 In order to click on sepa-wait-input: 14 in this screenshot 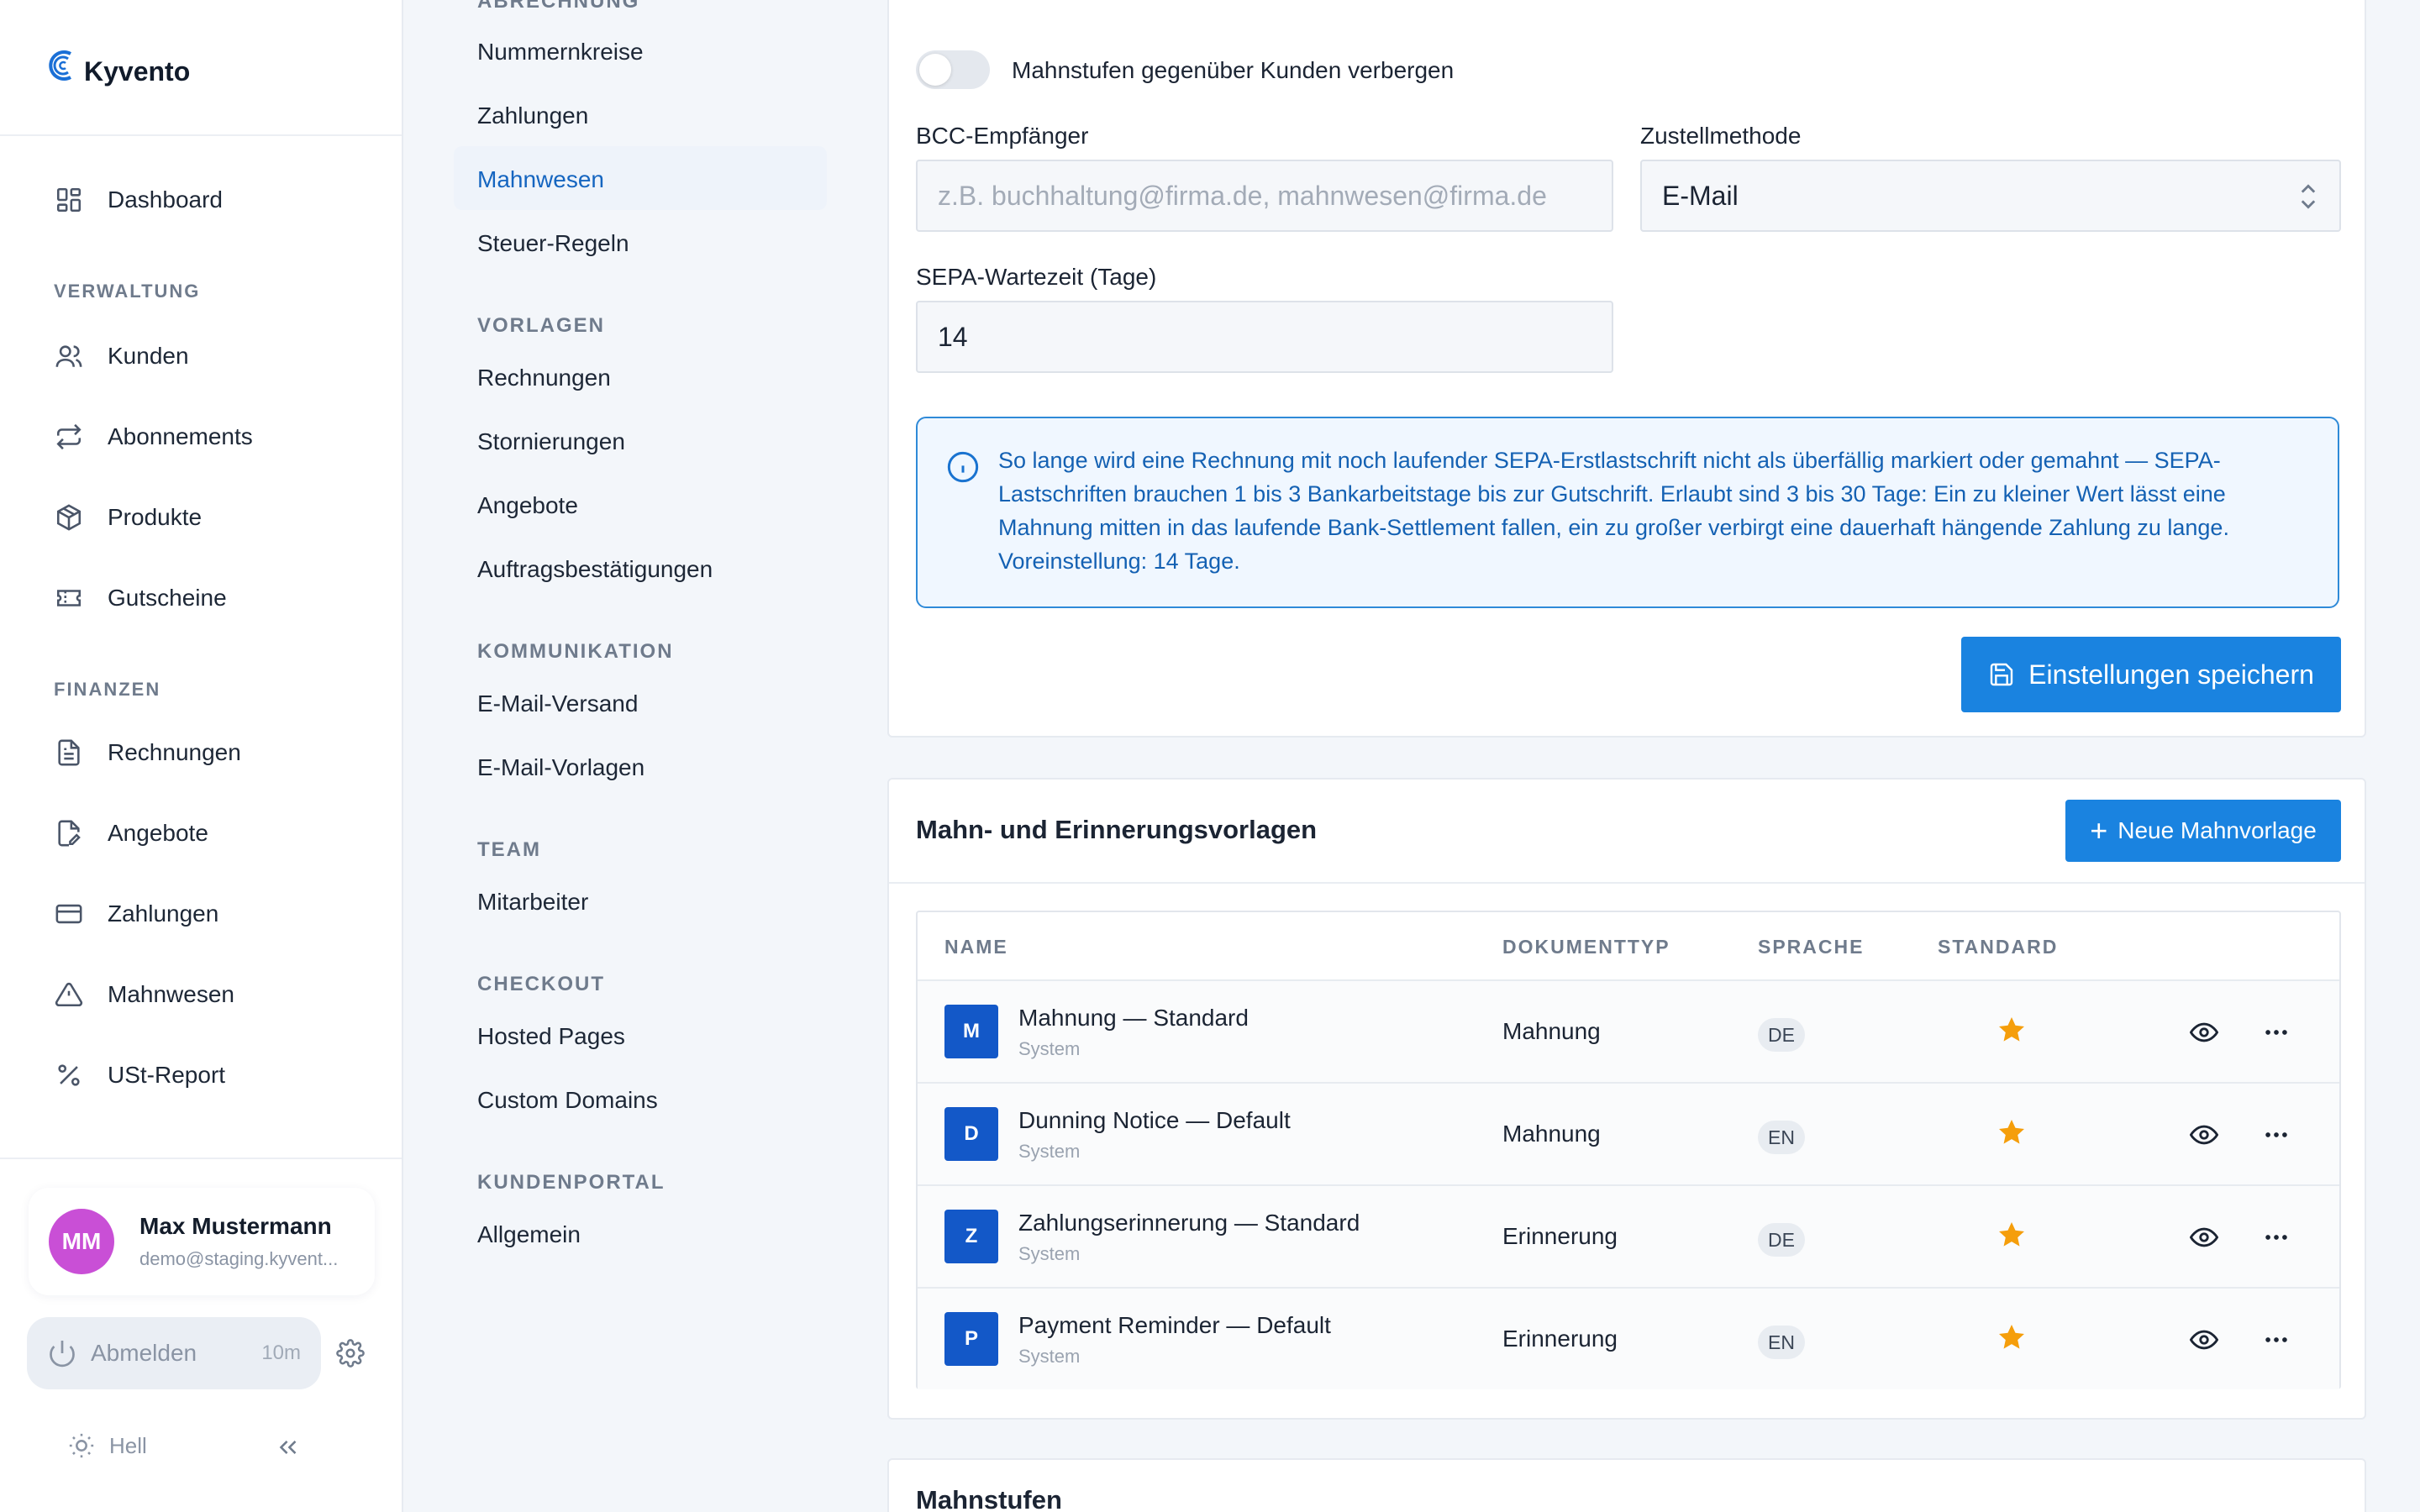, I will do `click(1264, 337)`.